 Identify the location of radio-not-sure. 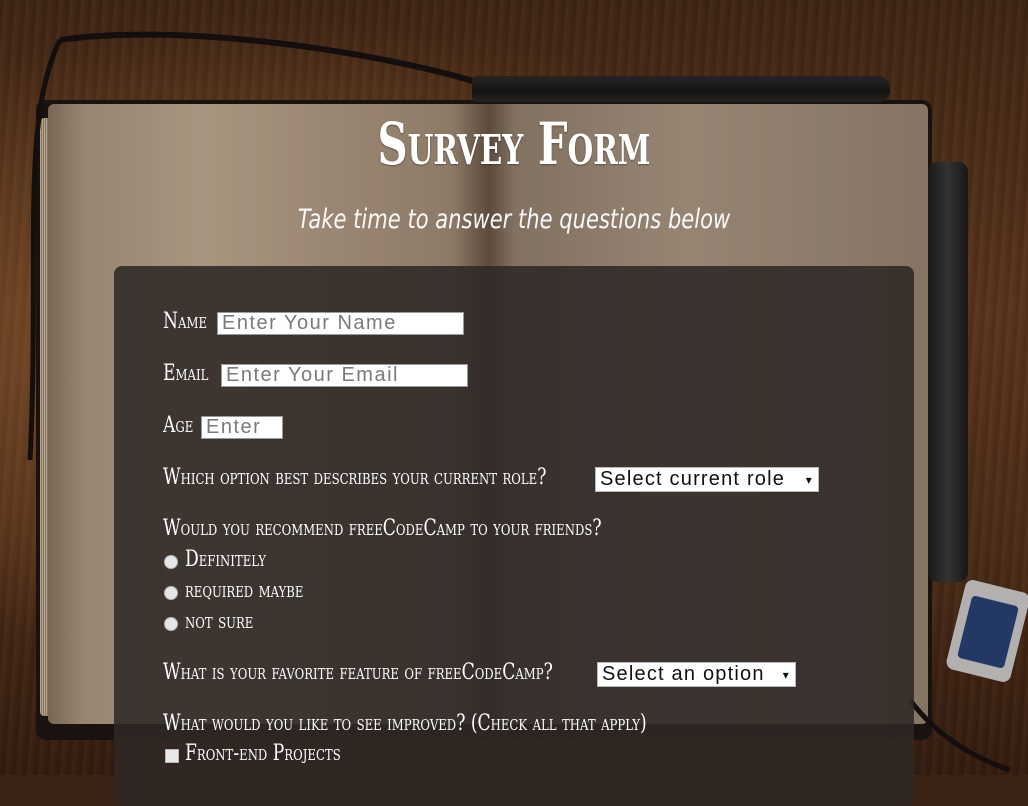
(171, 624).